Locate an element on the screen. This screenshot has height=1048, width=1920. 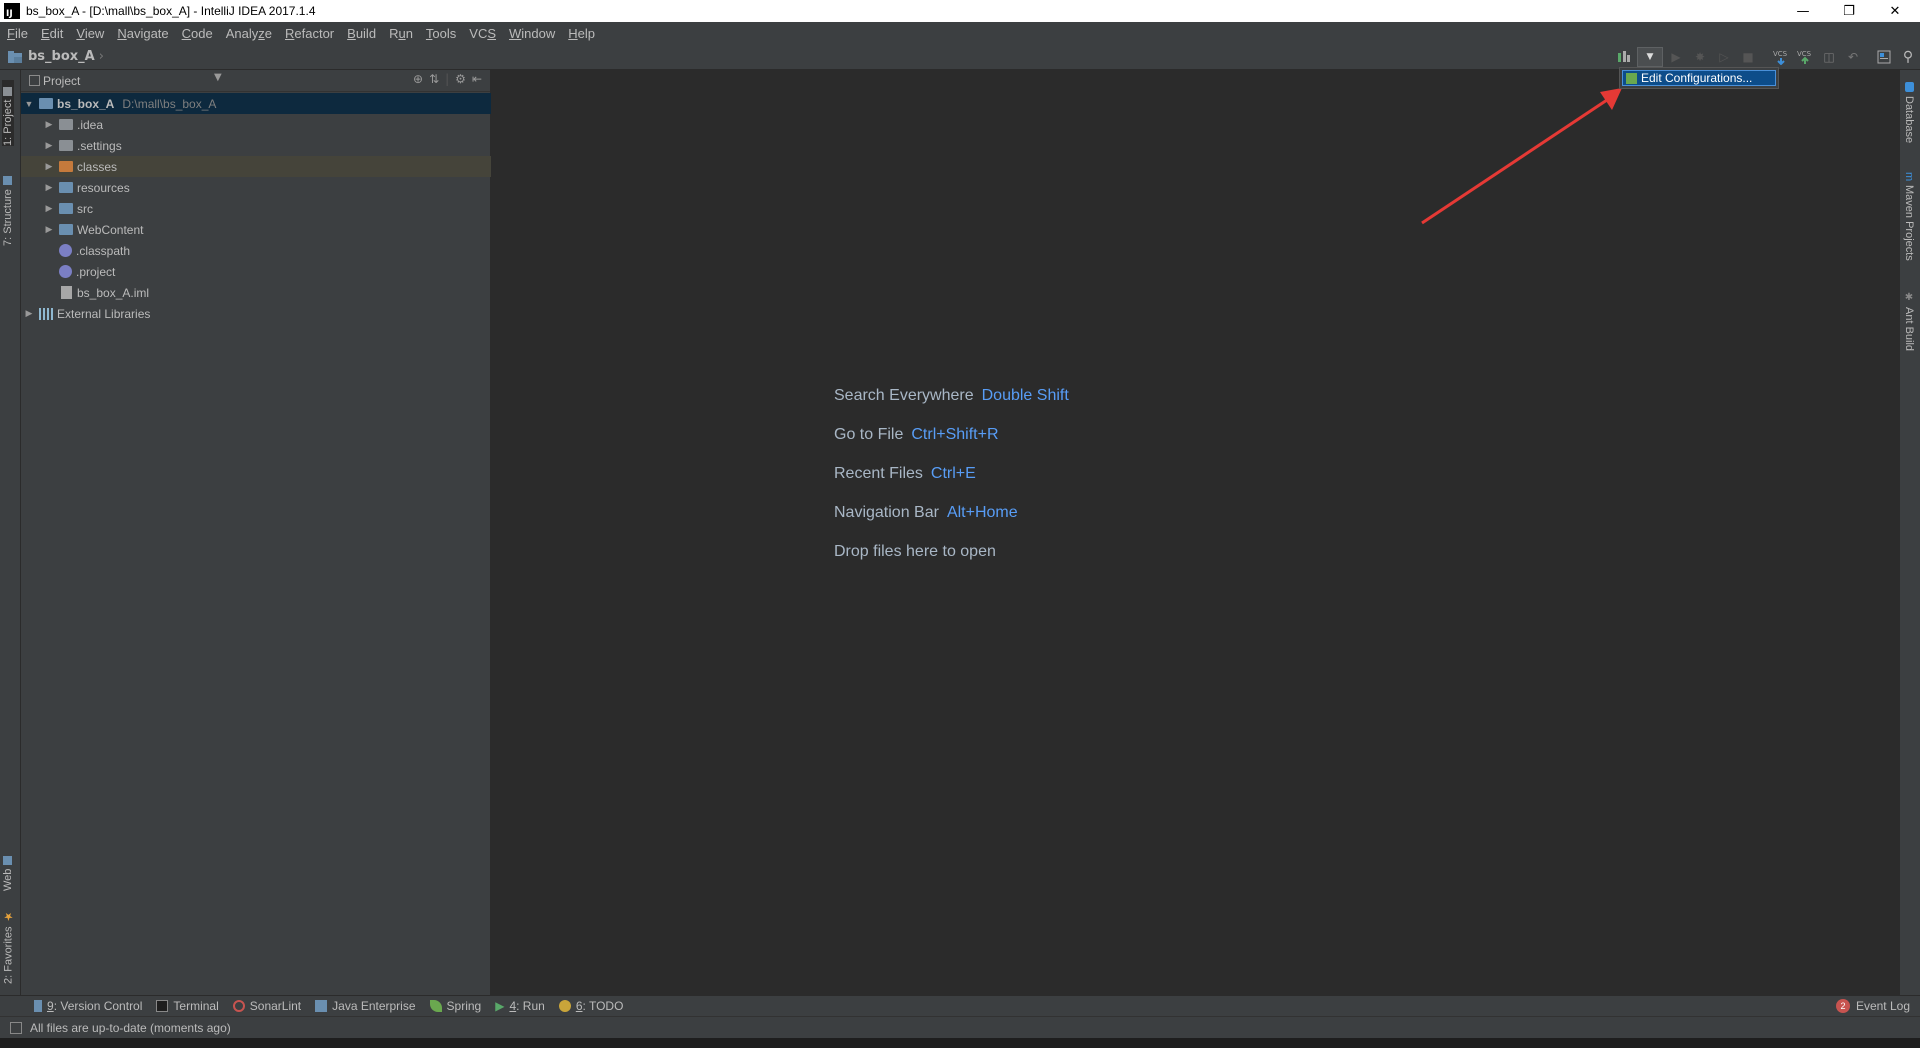
revert-icon: ↶ is located at coordinates (1853, 57).